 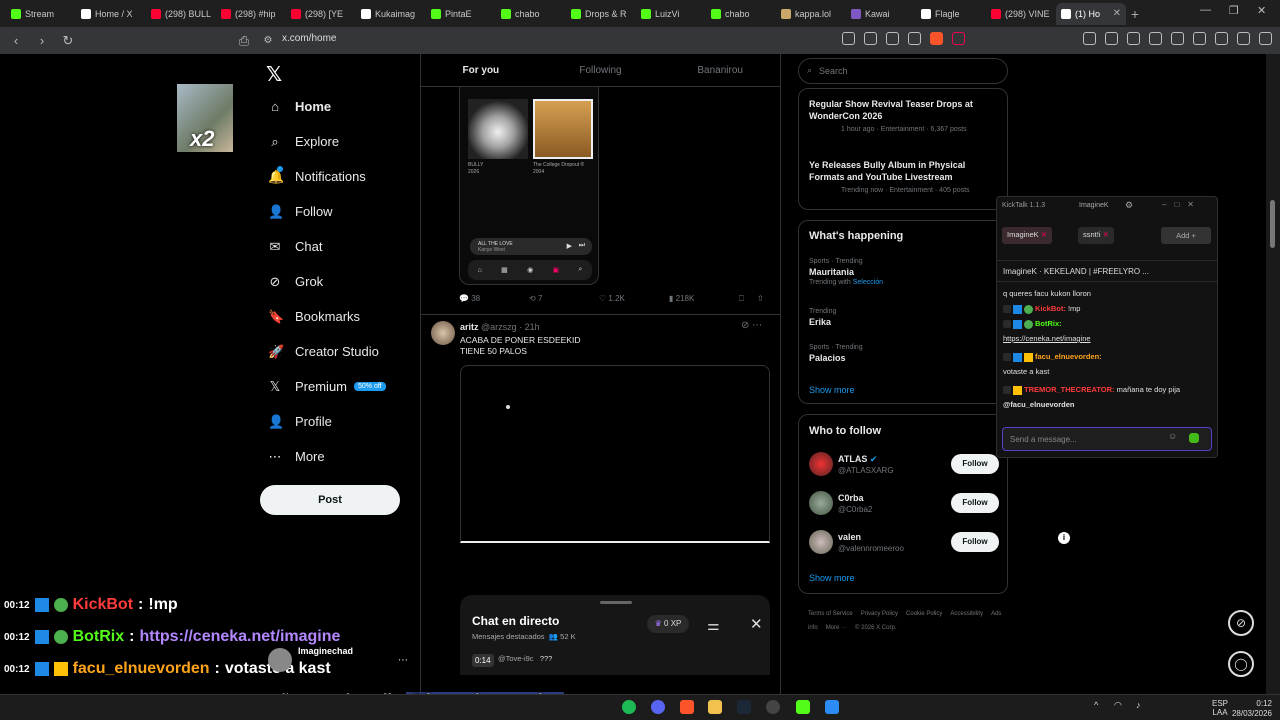 I want to click on nav-item-creator-studio: 🚀 Creator Studio, so click(x=323, y=351).